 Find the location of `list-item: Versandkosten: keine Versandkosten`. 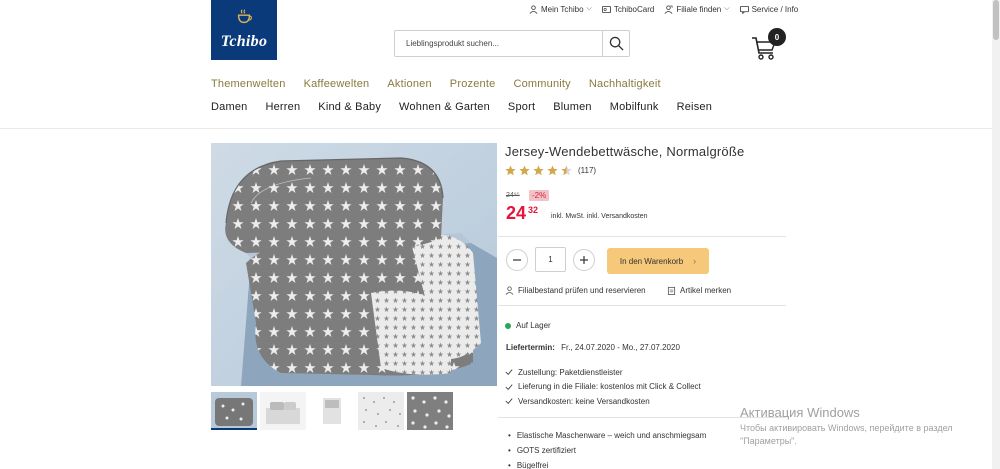

list-item: Versandkosten: keine Versandkosten is located at coordinates (603, 401).